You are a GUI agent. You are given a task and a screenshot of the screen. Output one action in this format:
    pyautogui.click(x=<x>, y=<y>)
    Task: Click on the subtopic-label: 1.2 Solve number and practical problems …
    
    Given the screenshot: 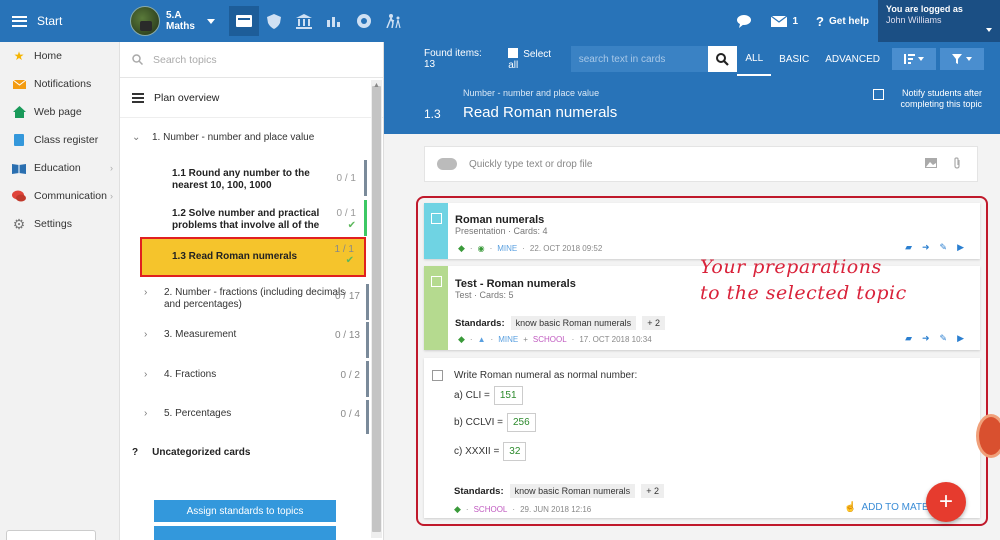 What is the action you would take?
    pyautogui.click(x=246, y=219)
    